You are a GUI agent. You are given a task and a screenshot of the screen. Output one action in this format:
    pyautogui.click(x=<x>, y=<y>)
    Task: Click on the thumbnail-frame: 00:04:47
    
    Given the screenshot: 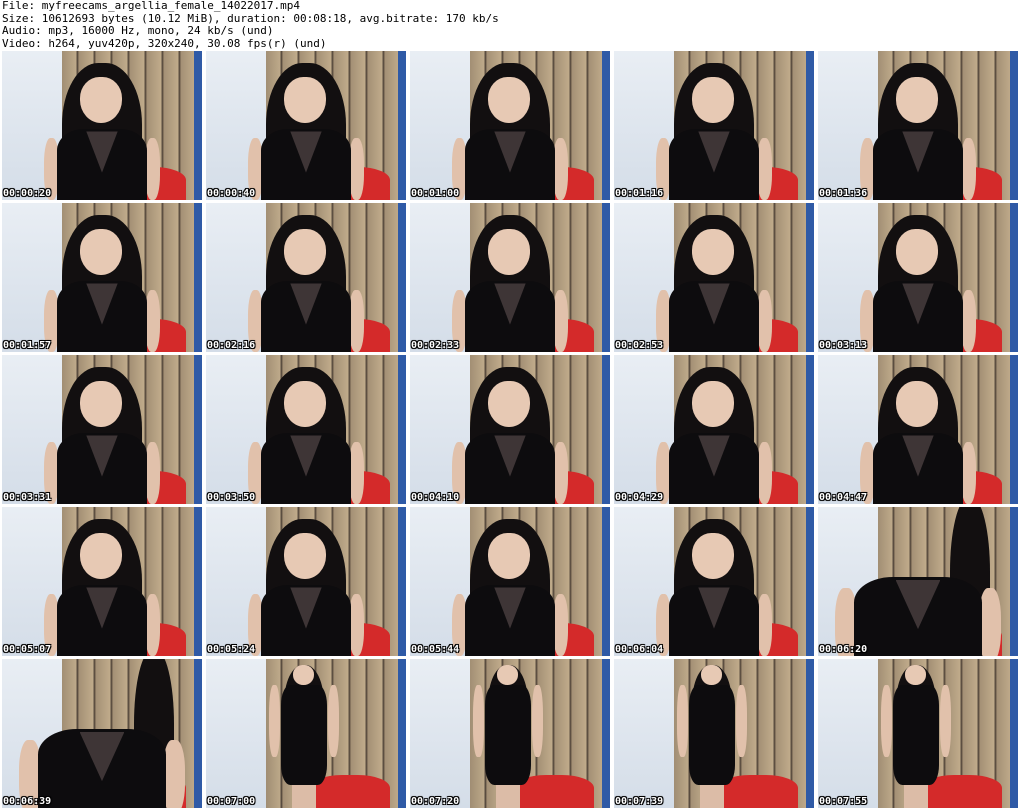 What is the action you would take?
    pyautogui.click(x=918, y=429)
    